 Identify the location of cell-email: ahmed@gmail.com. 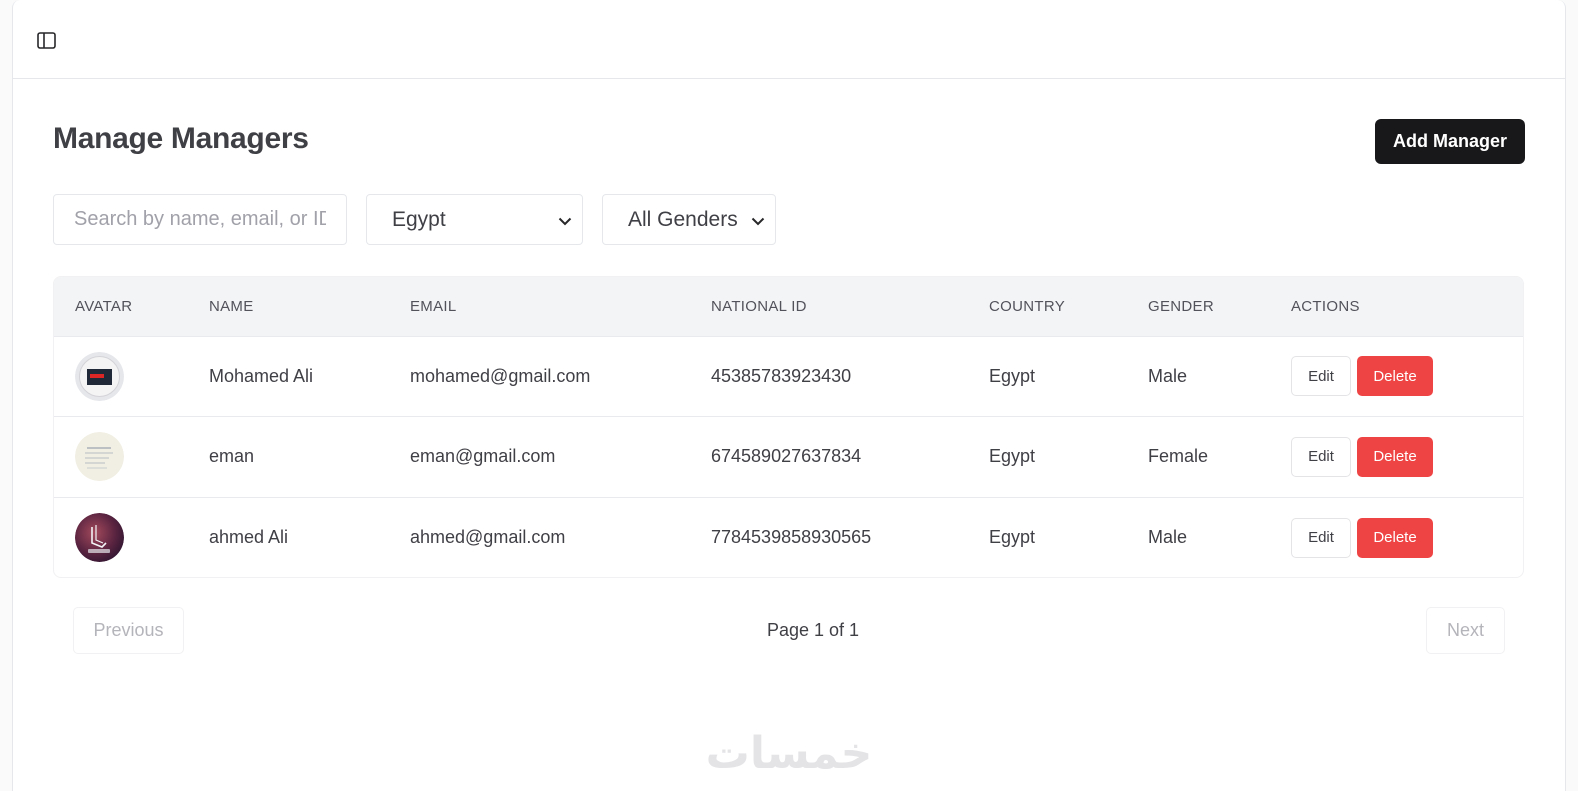
(488, 537).